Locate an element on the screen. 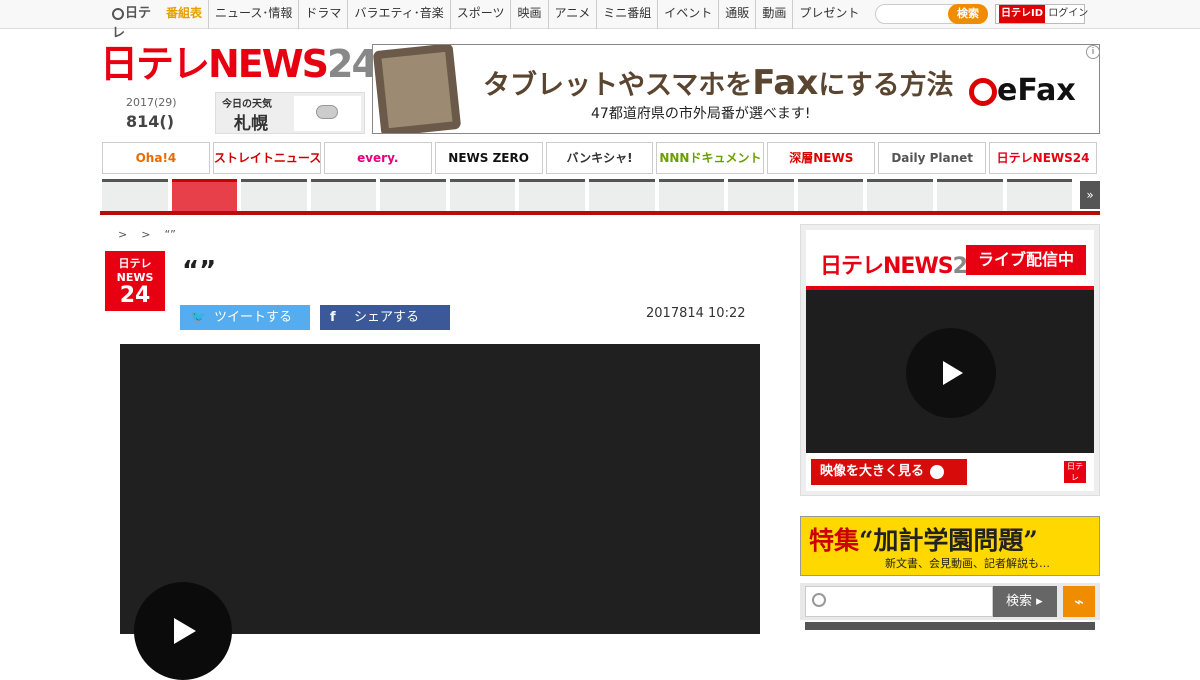 The width and height of the screenshot is (1200, 680). ntv-small-logo: 日テレ is located at coordinates (1075, 472).